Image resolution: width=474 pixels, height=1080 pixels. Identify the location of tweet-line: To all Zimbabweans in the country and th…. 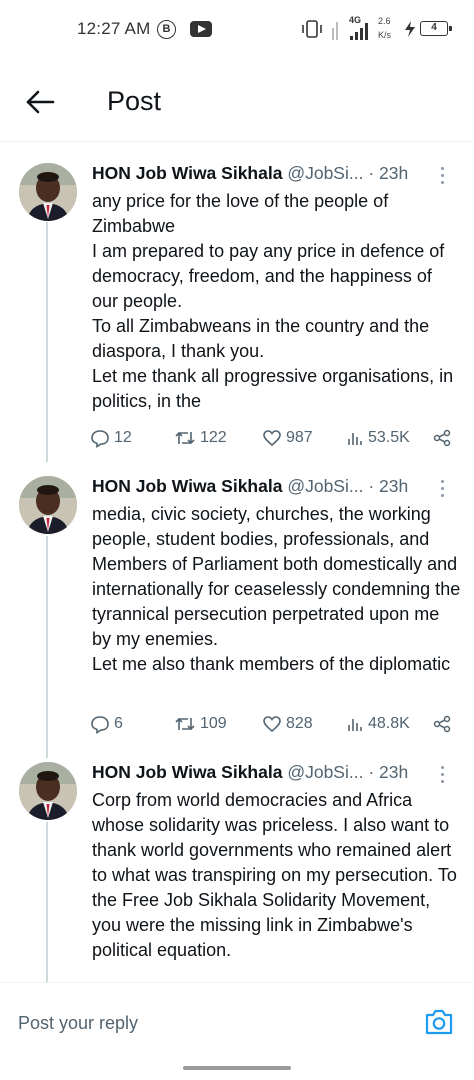
(261, 338).